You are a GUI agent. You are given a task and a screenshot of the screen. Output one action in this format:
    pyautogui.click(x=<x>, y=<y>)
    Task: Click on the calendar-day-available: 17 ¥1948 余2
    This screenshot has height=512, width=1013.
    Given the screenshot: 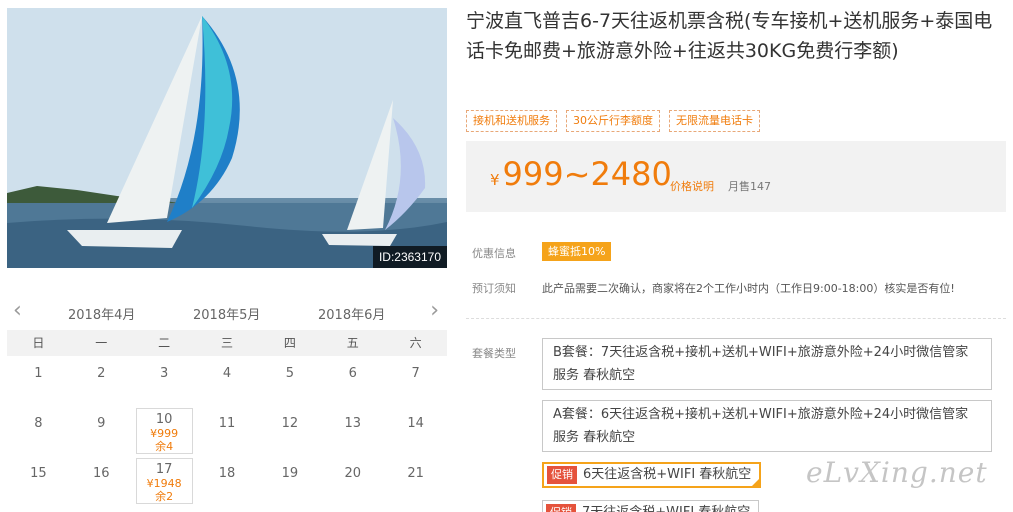 What is the action you would take?
    pyautogui.click(x=164, y=481)
    